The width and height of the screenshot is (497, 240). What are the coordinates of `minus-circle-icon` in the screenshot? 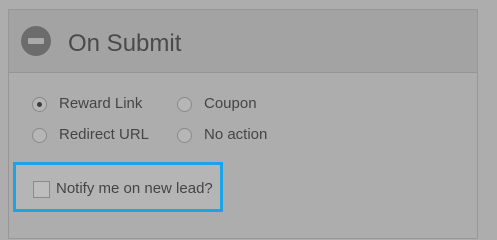 It's located at (36, 41).